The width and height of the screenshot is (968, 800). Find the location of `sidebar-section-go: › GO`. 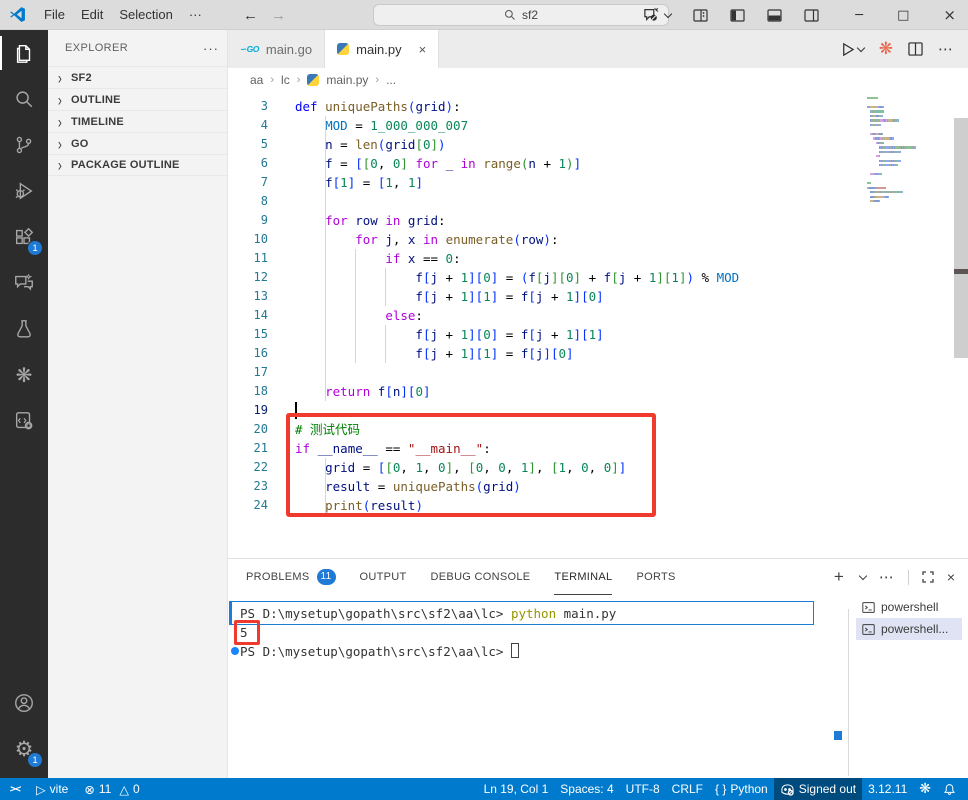

sidebar-section-go: › GO is located at coordinates (137, 143).